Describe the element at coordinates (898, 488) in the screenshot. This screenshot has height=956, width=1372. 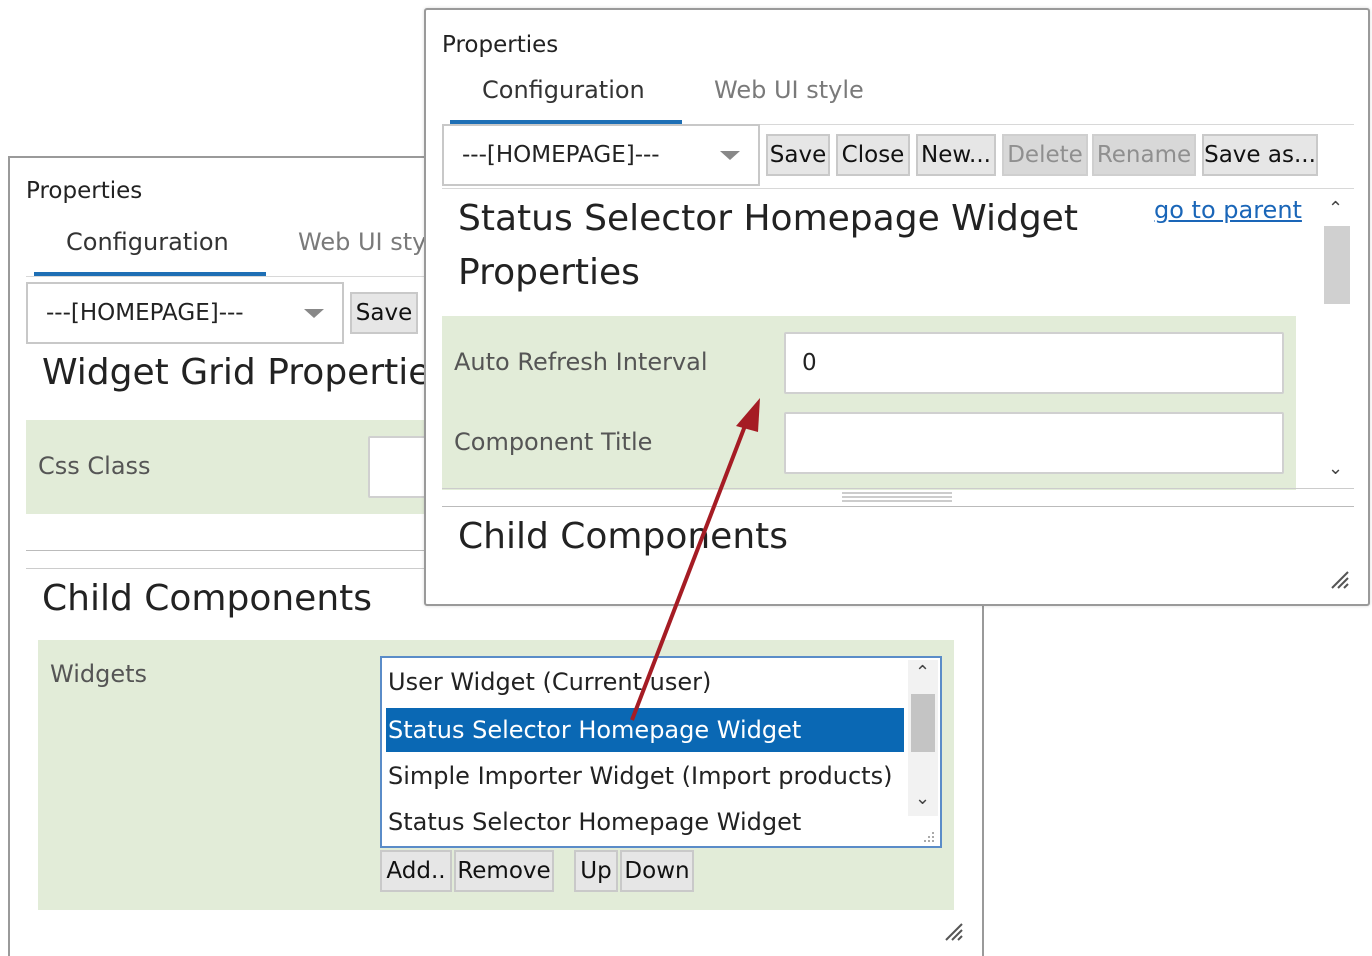
I see `splitter-line` at that location.